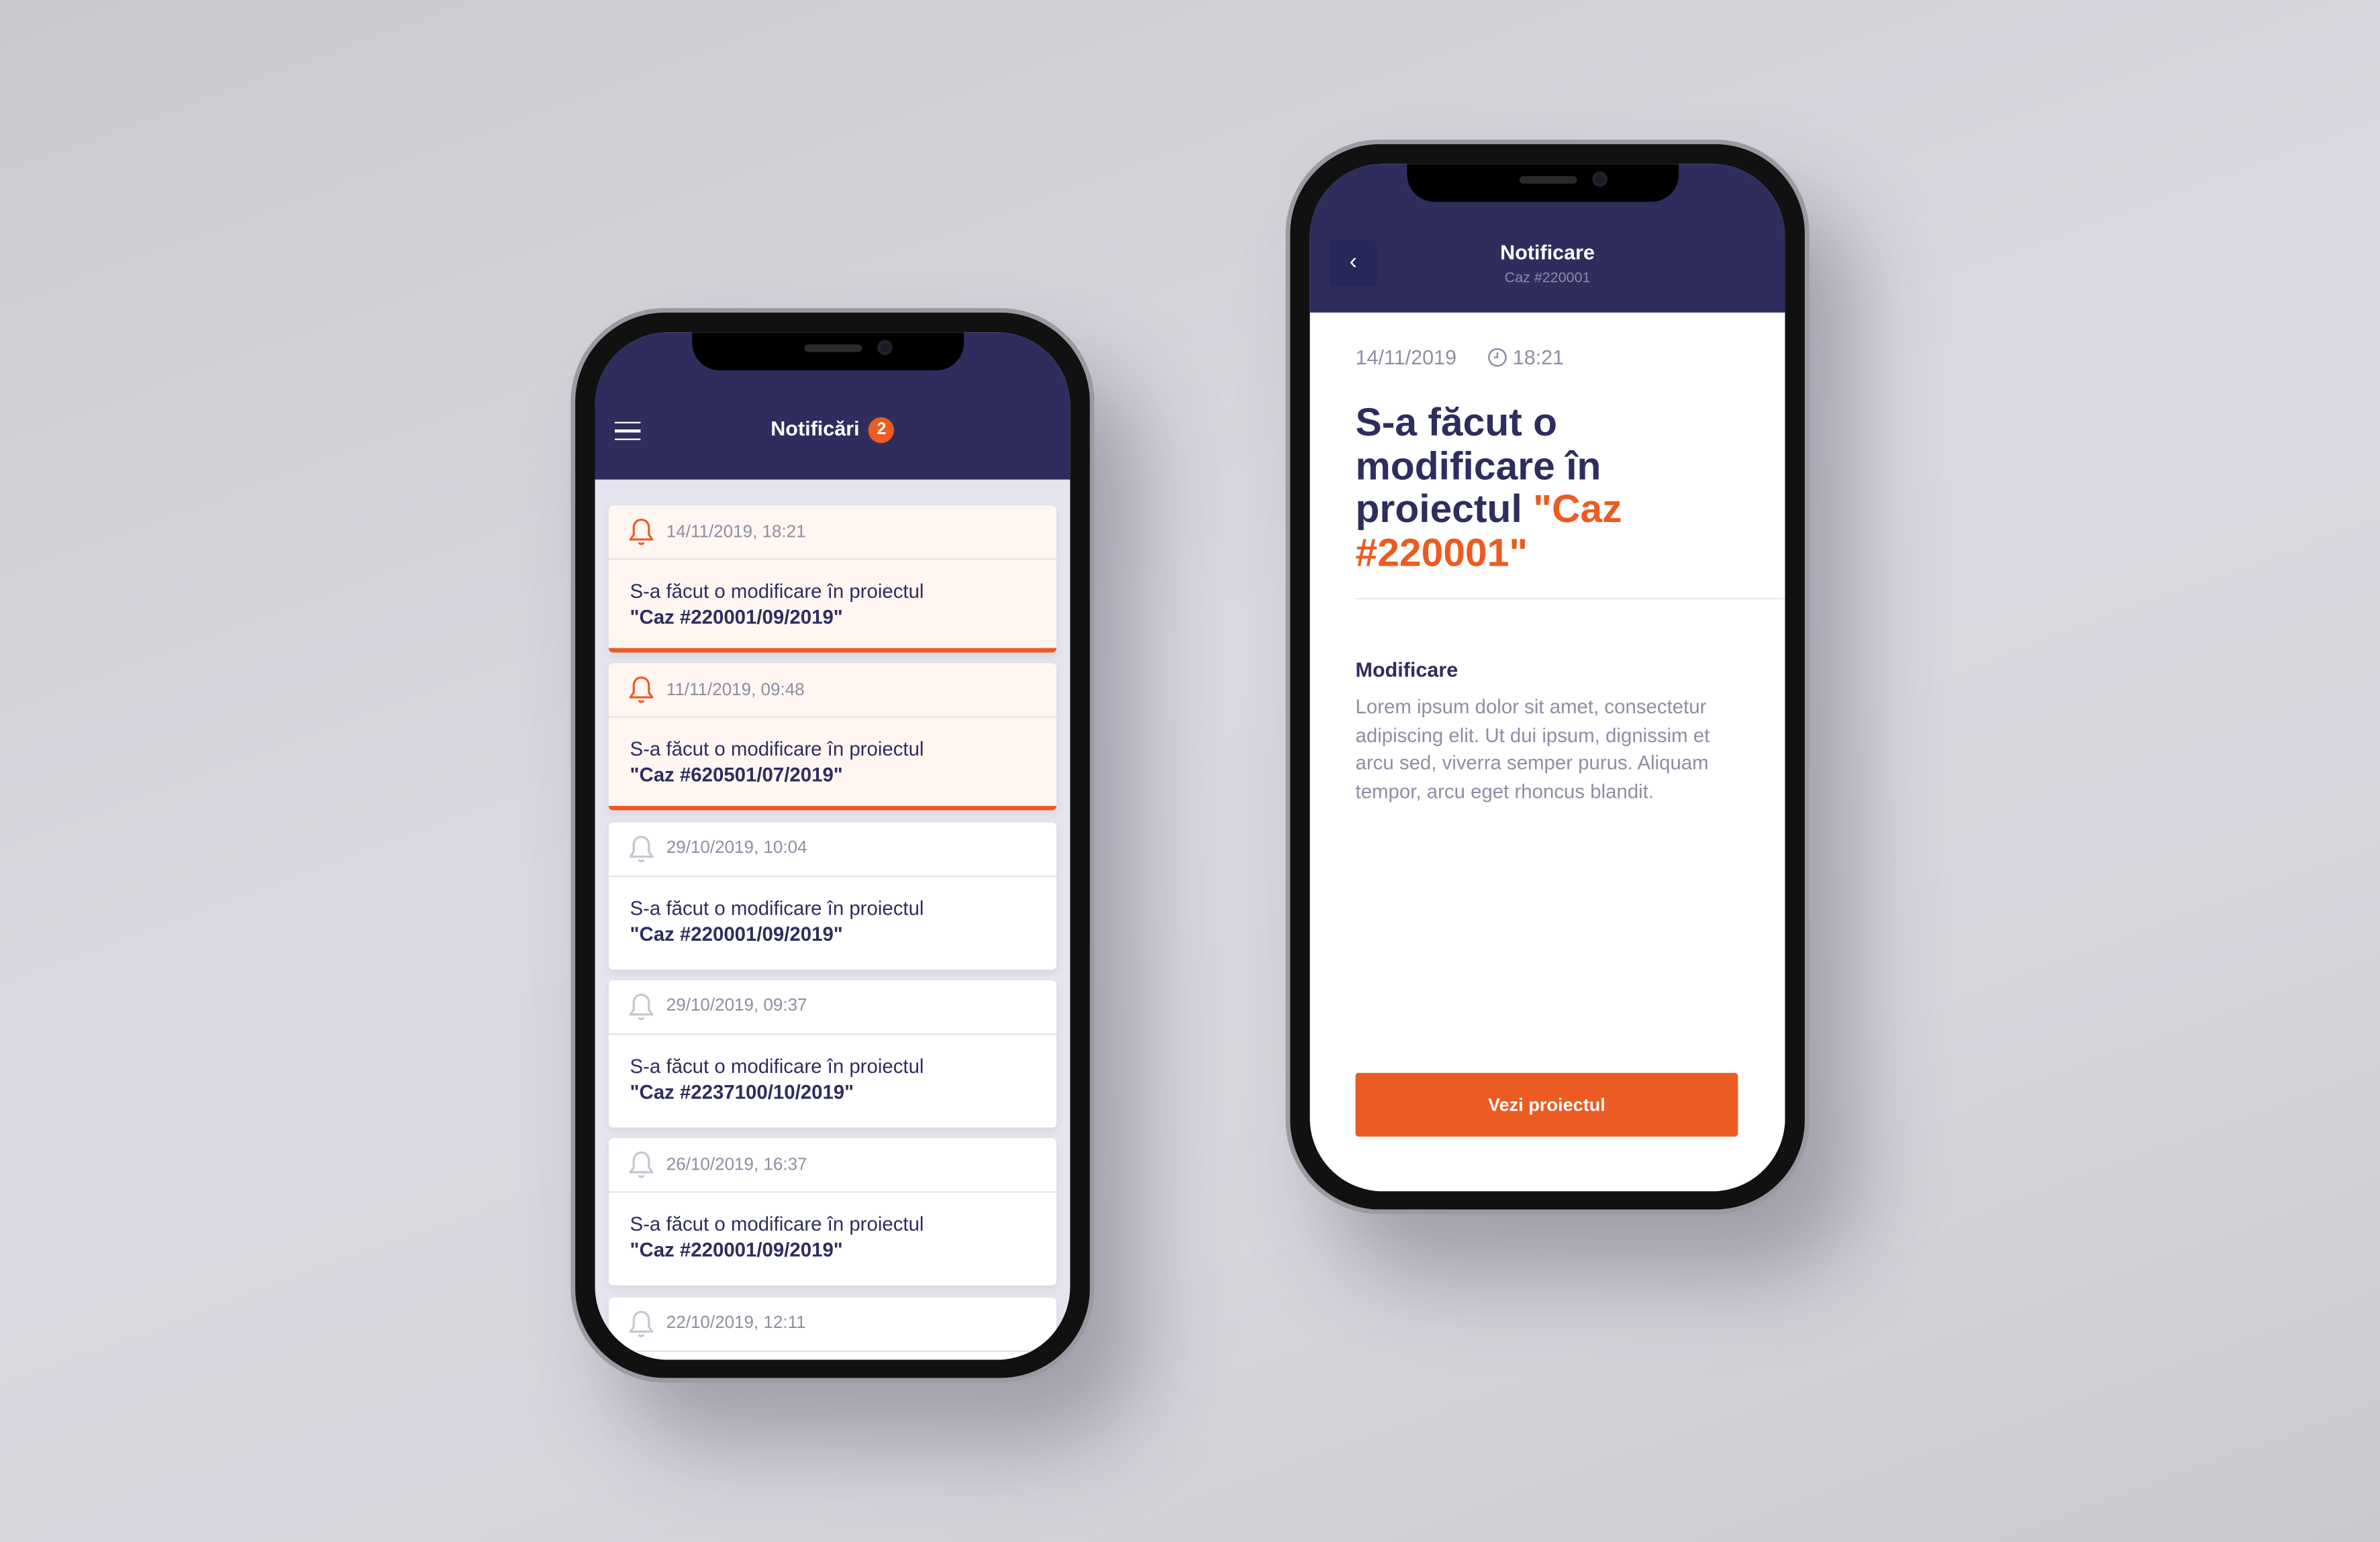 Image resolution: width=2380 pixels, height=1542 pixels. I want to click on page-title: Notificare, so click(1547, 252).